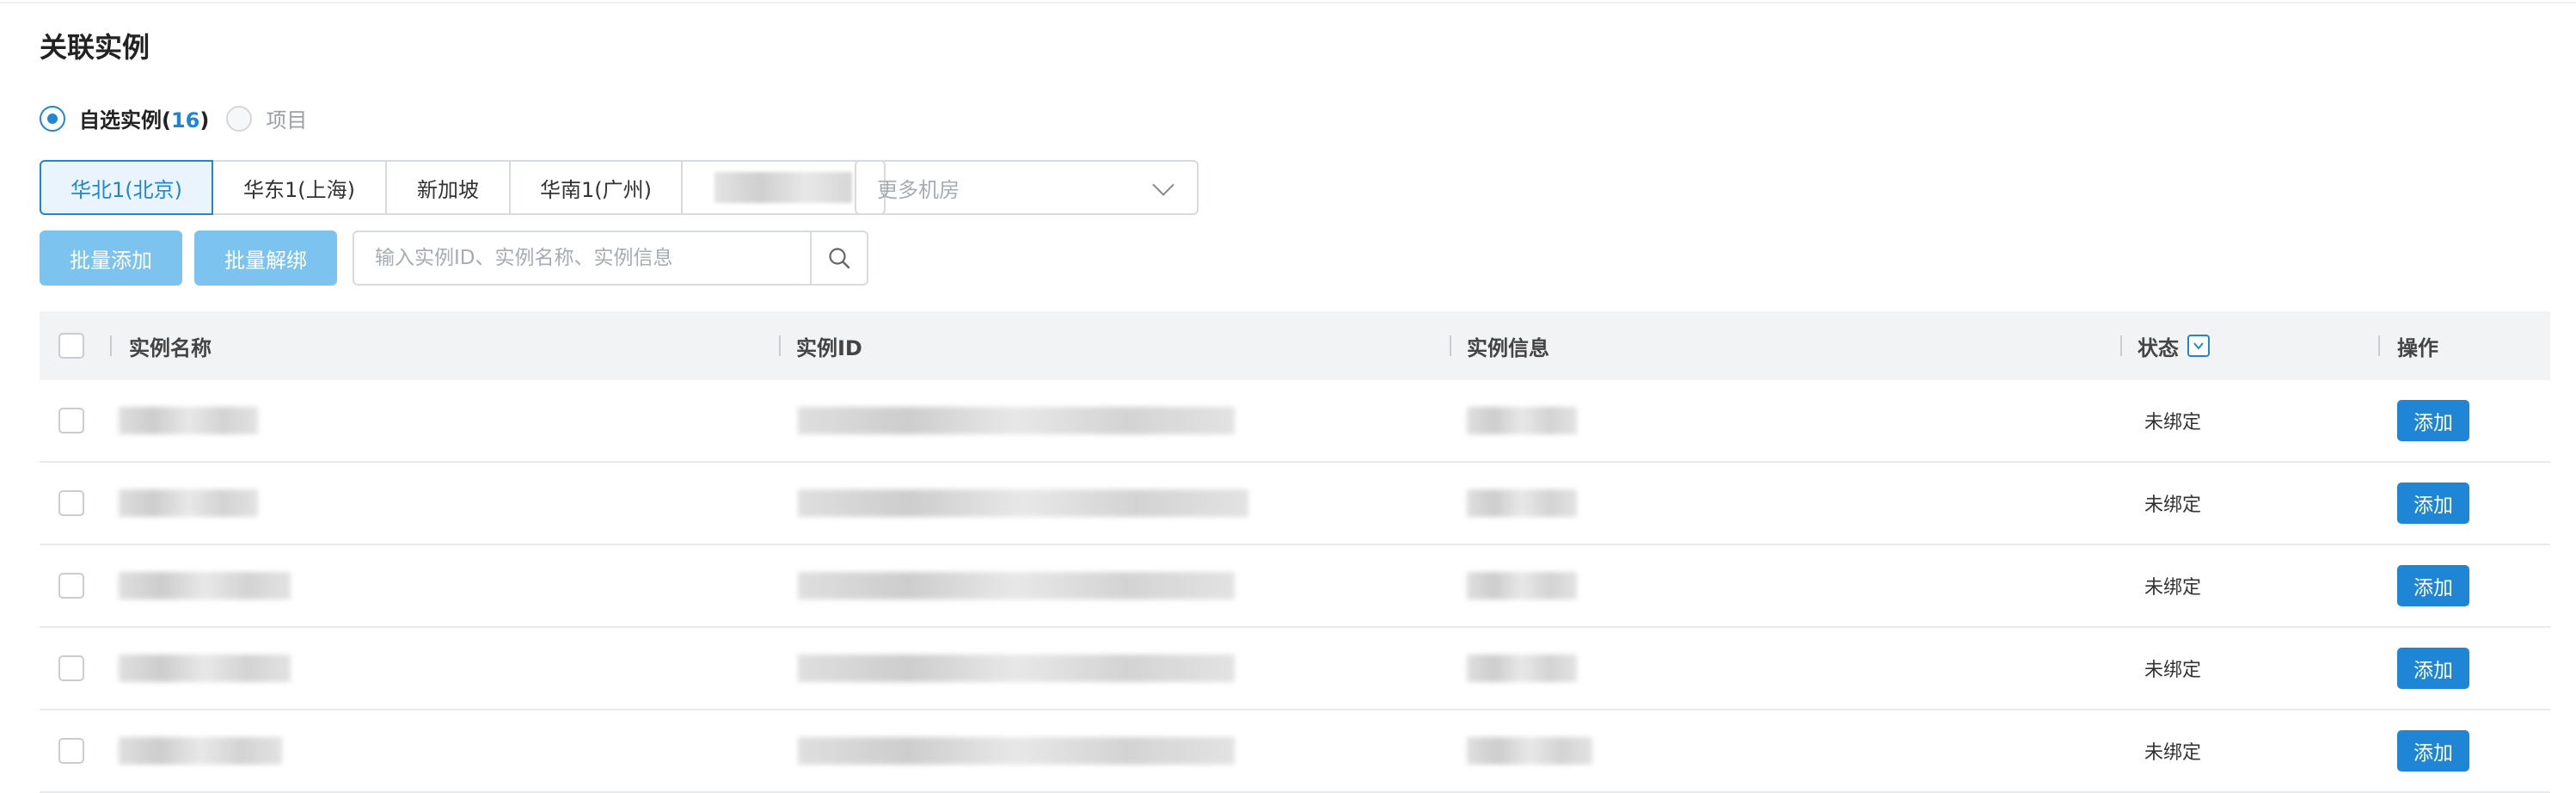  Describe the element at coordinates (126, 187) in the screenshot. I see `tab-region-beijing: 华北1(北京)` at that location.